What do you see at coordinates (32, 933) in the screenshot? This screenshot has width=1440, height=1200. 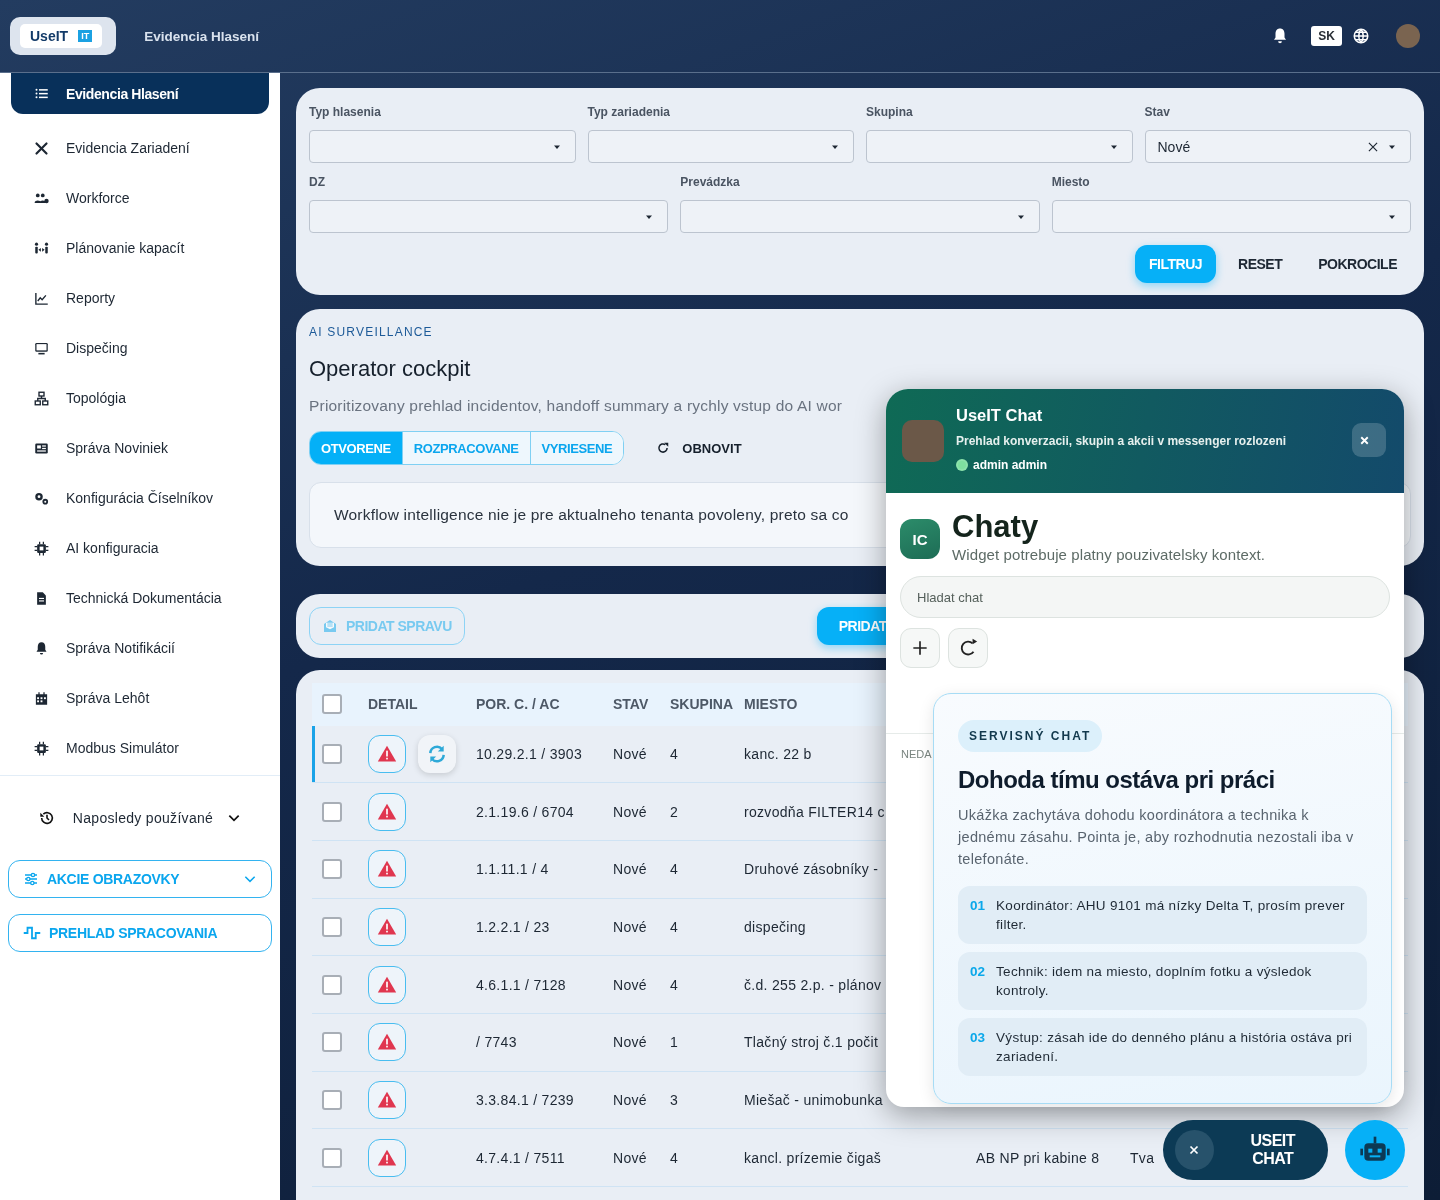 I see `pulse-icon` at bounding box center [32, 933].